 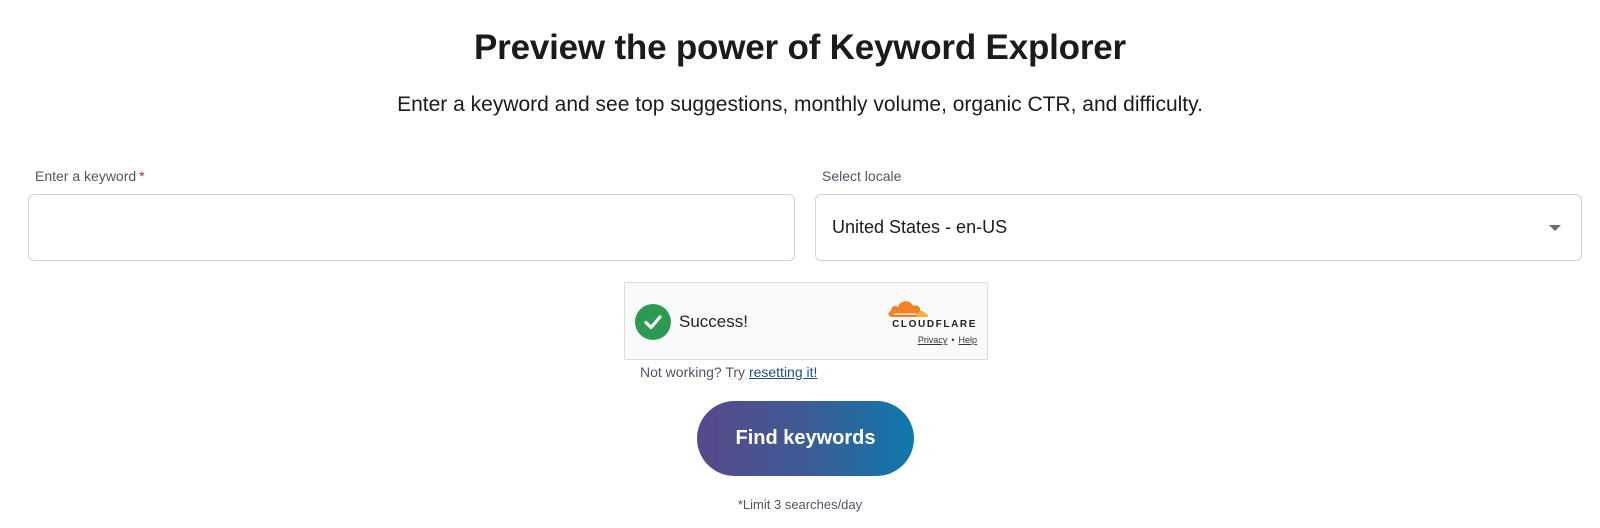 What do you see at coordinates (713, 321) in the screenshot?
I see `captcha-status-text: Success!` at bounding box center [713, 321].